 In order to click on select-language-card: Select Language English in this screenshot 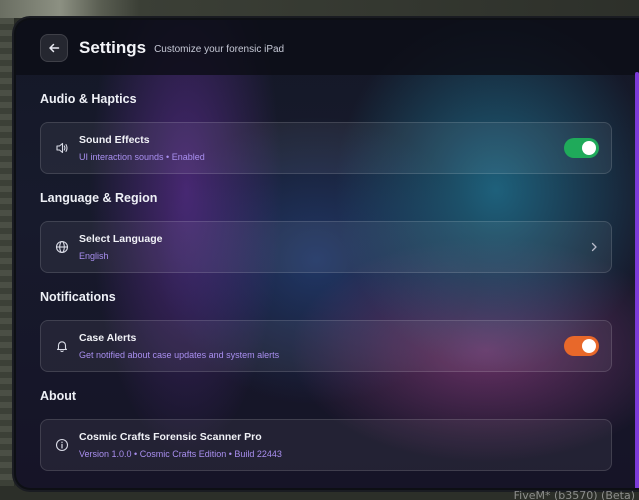, I will do `click(326, 247)`.